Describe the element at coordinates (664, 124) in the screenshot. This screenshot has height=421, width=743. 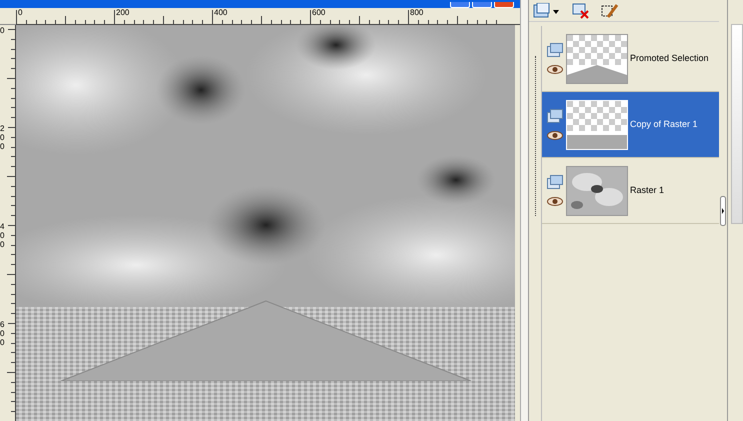
I see `layer-name: Copy of Raster 1` at that location.